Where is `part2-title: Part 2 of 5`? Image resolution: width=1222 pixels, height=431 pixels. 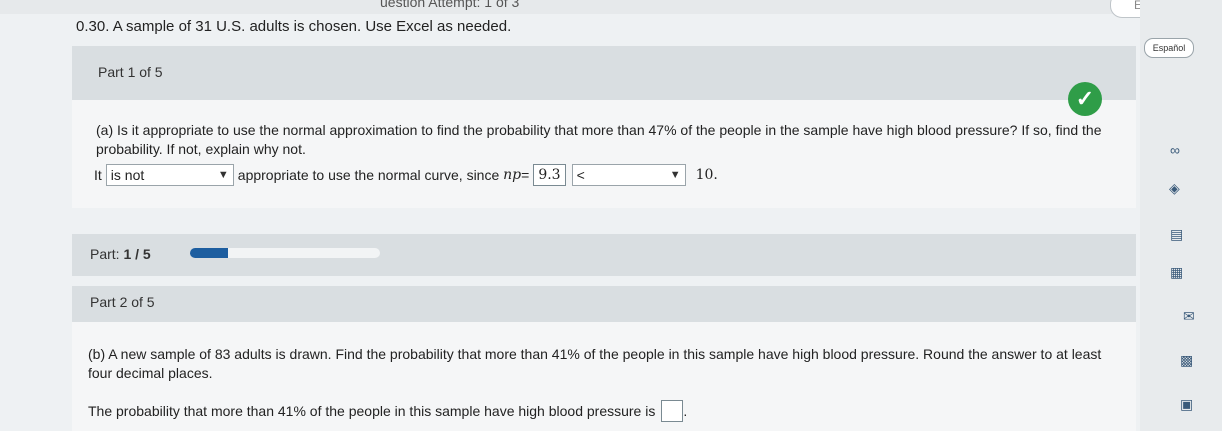
part2-title: Part 2 of 5 is located at coordinates (122, 302).